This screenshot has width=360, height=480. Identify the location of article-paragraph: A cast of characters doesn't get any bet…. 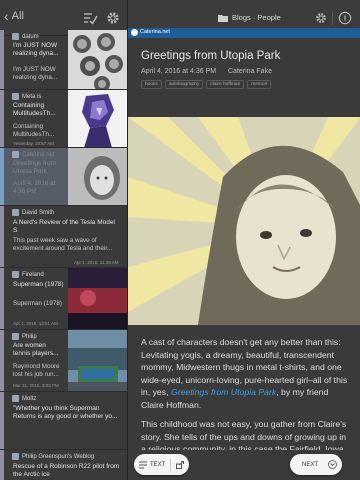
(247, 374).